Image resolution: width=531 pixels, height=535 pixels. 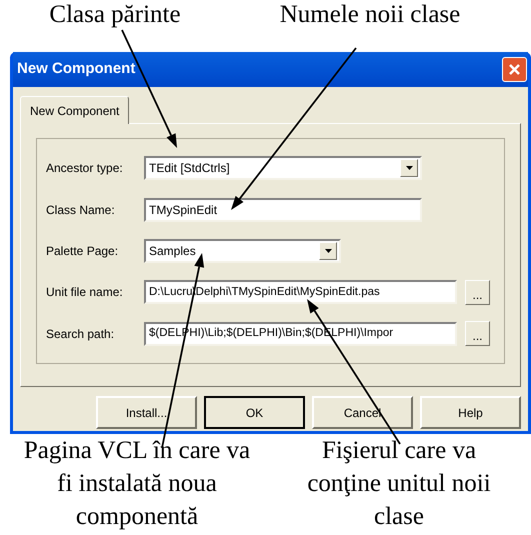 I want to click on field-label: Search path:, so click(x=81, y=334).